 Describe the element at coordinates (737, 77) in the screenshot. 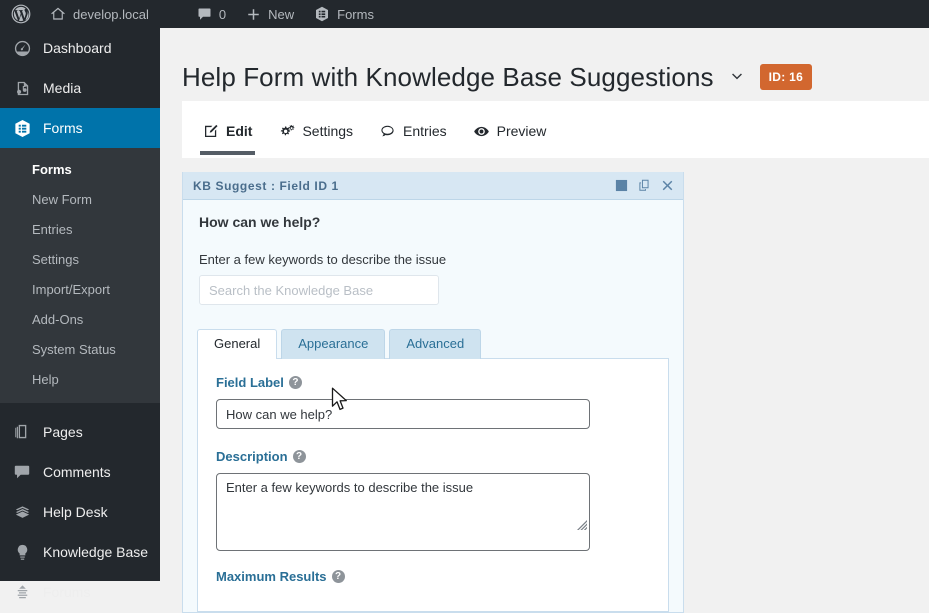

I see `chevron-down-icon` at that location.